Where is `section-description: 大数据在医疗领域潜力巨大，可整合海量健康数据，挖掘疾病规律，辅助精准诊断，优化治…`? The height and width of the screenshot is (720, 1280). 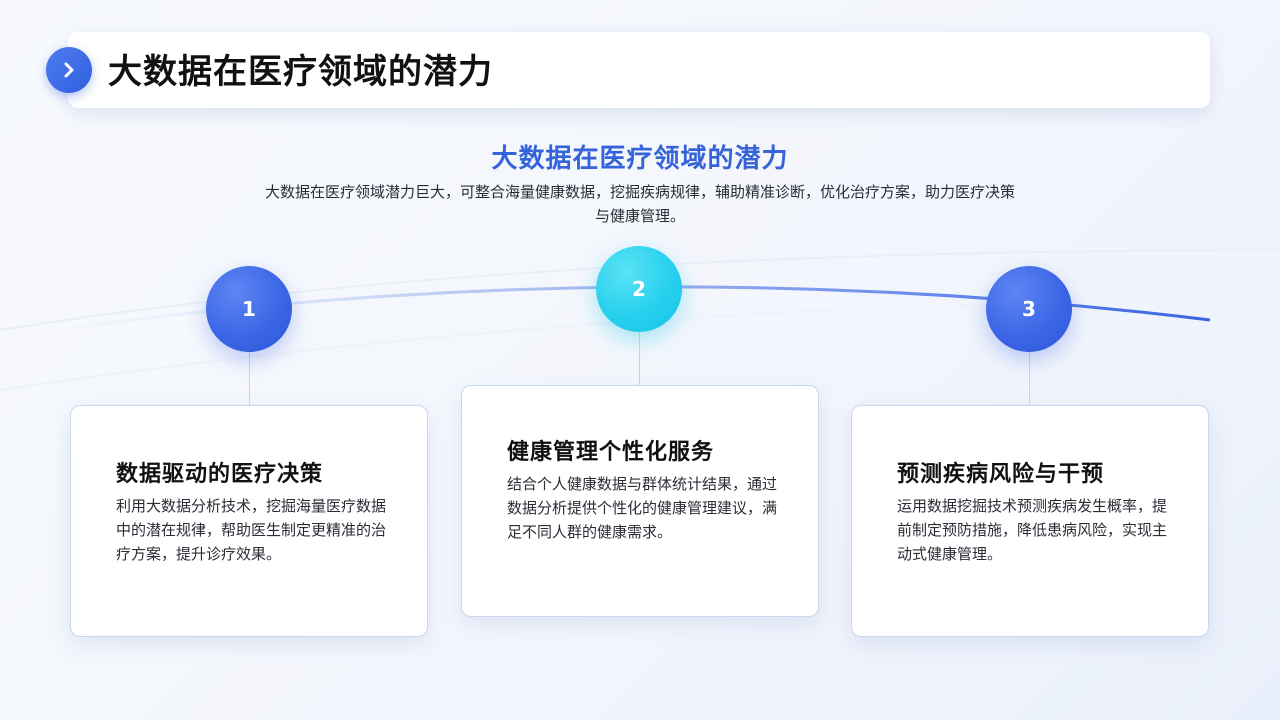
section-description: 大数据在医疗领域潜力巨大，可整合海量健康数据，挖掘疾病规律，辅助精准诊断，优化治… is located at coordinates (639, 204).